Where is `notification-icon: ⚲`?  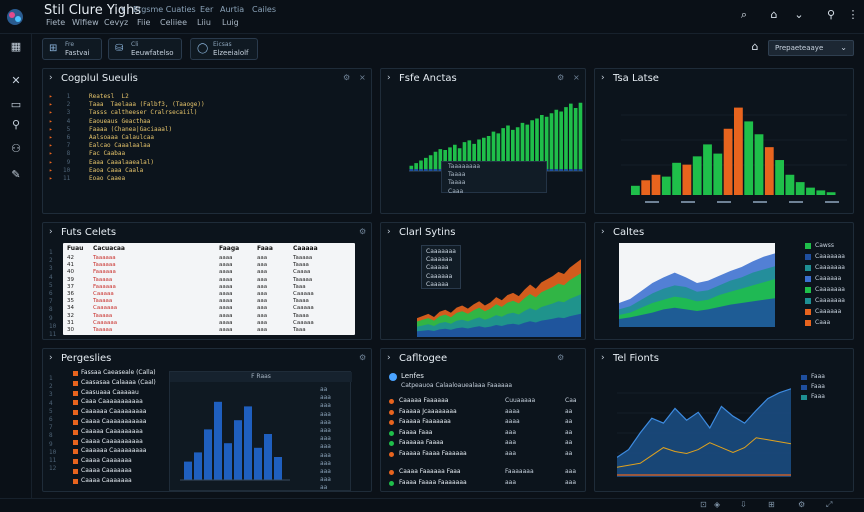 notification-icon: ⚲ is located at coordinates (831, 15).